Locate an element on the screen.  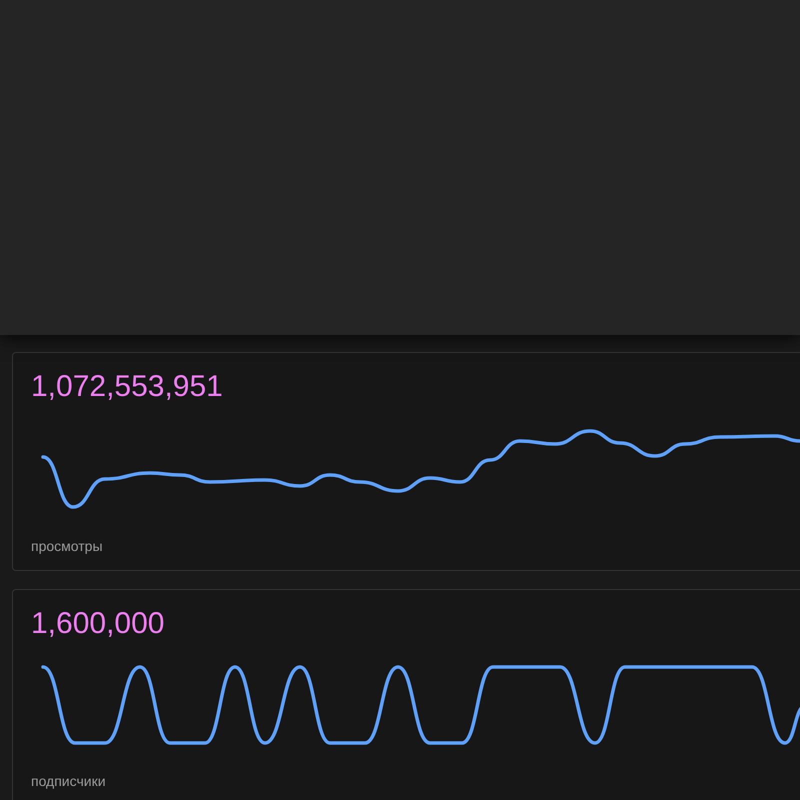
stat-label: просмотры is located at coordinates (67, 546).